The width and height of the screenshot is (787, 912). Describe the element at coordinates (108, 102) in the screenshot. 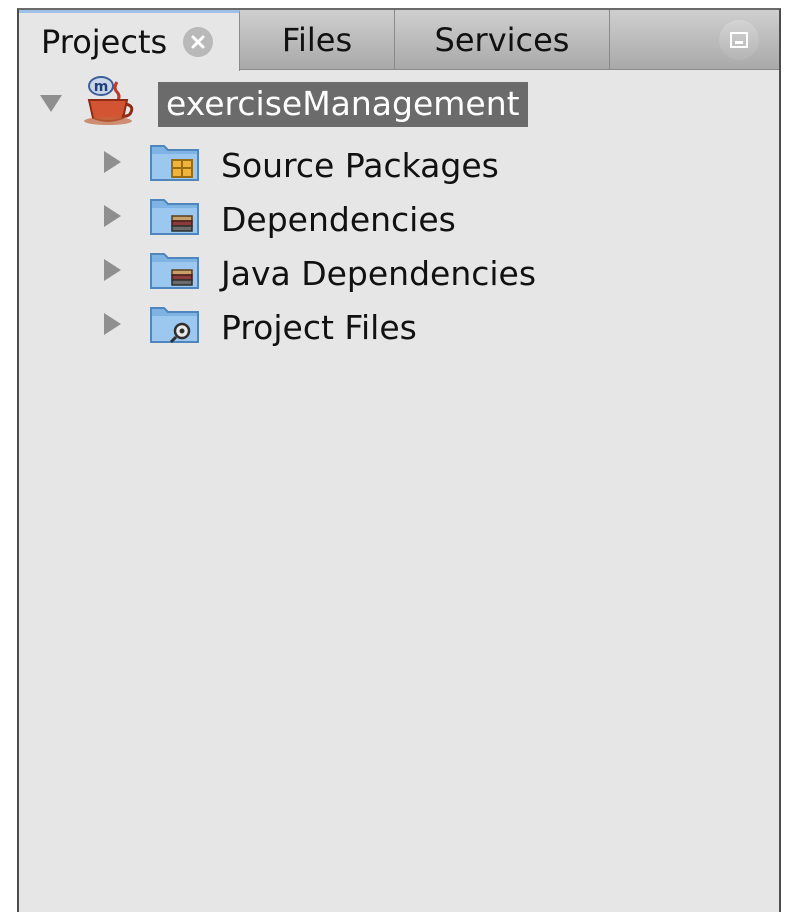

I see `maven-project-icon: m` at that location.